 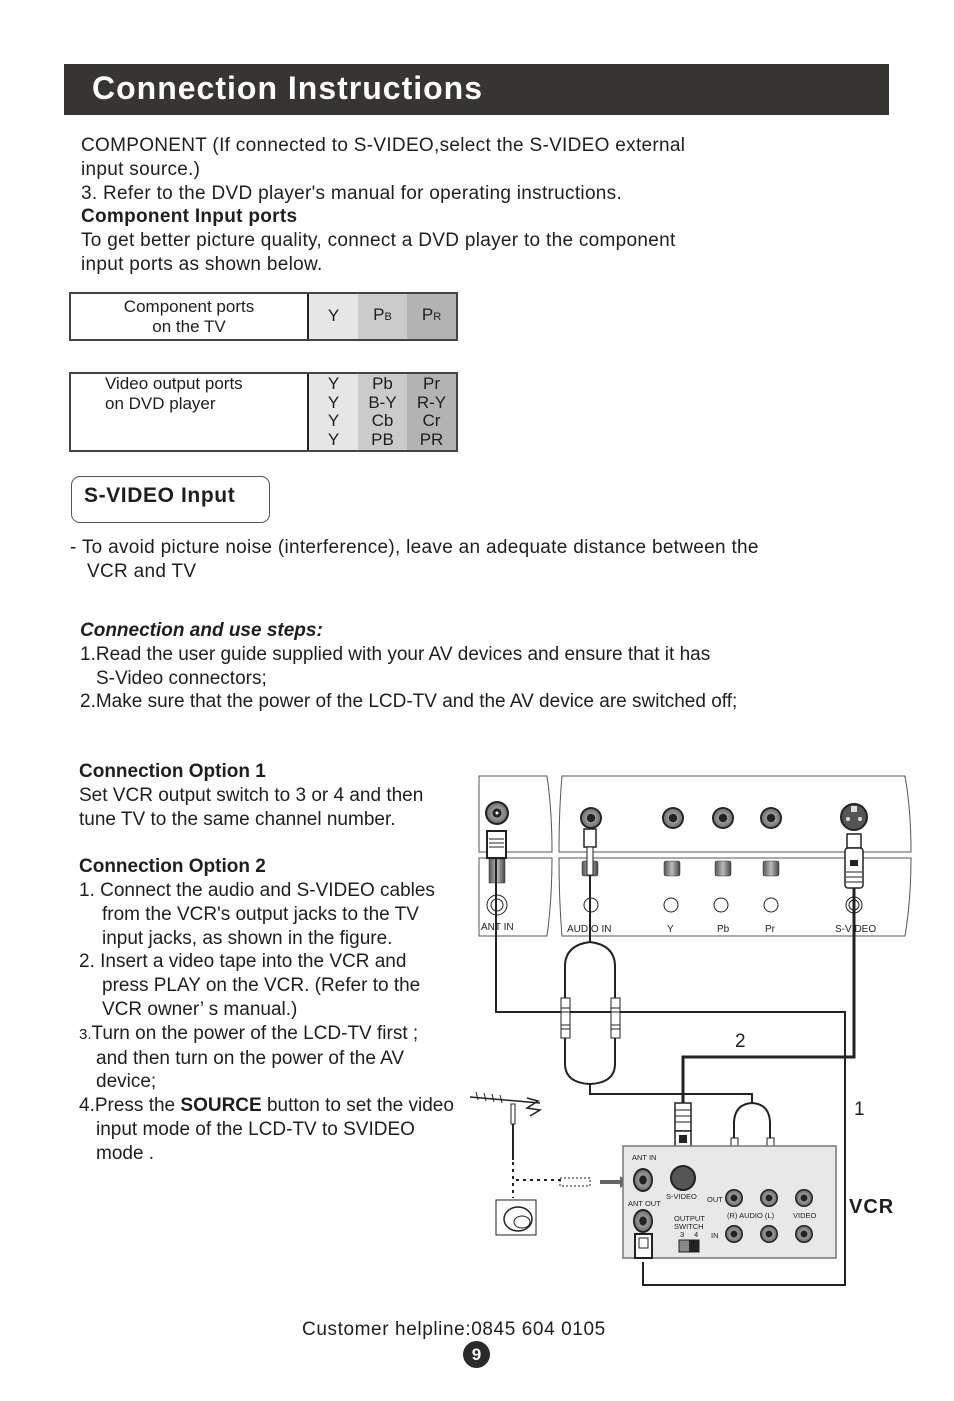 What do you see at coordinates (804, 1234) in the screenshot?
I see `vcr-video-in-jack` at bounding box center [804, 1234].